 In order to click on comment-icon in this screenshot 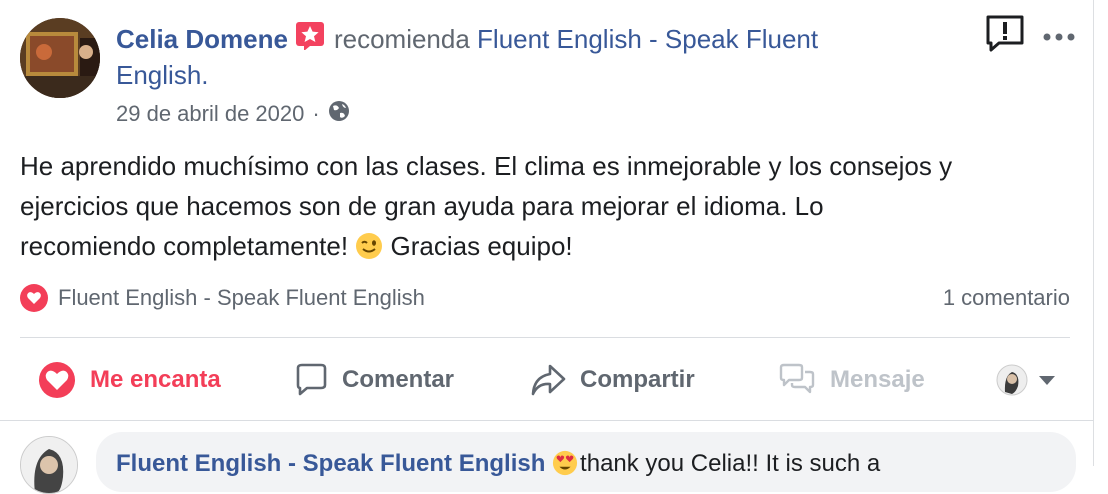, I will do `click(311, 379)`.